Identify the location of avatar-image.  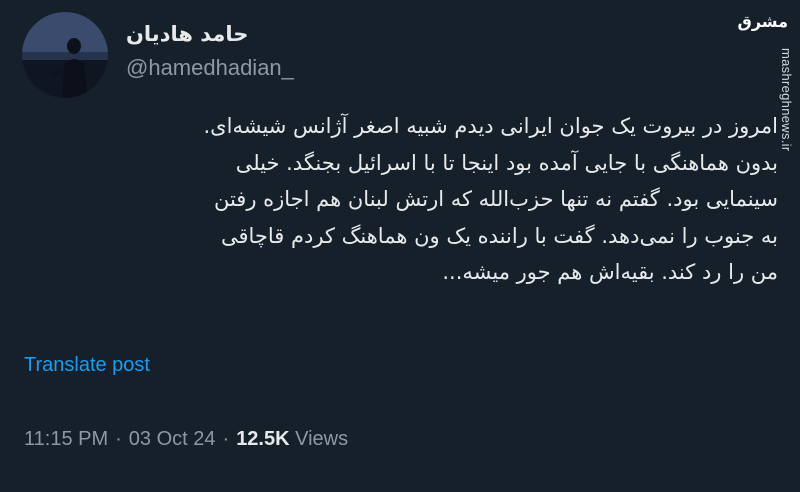
(65, 55).